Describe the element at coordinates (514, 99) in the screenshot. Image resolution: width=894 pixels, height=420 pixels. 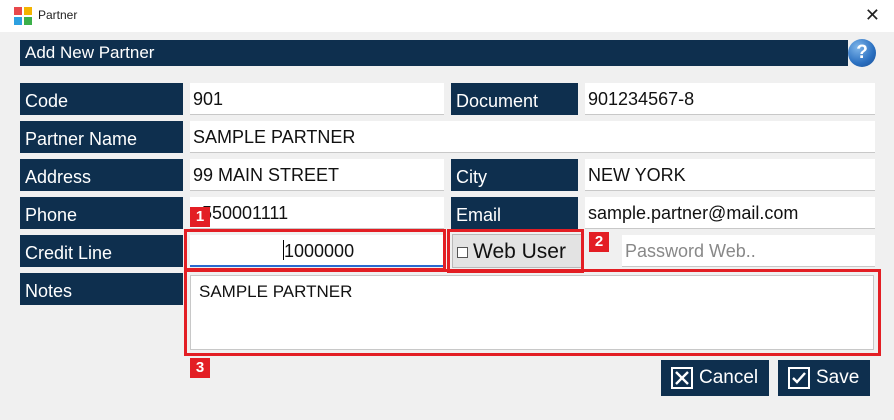
I see `document-label: Document` at that location.